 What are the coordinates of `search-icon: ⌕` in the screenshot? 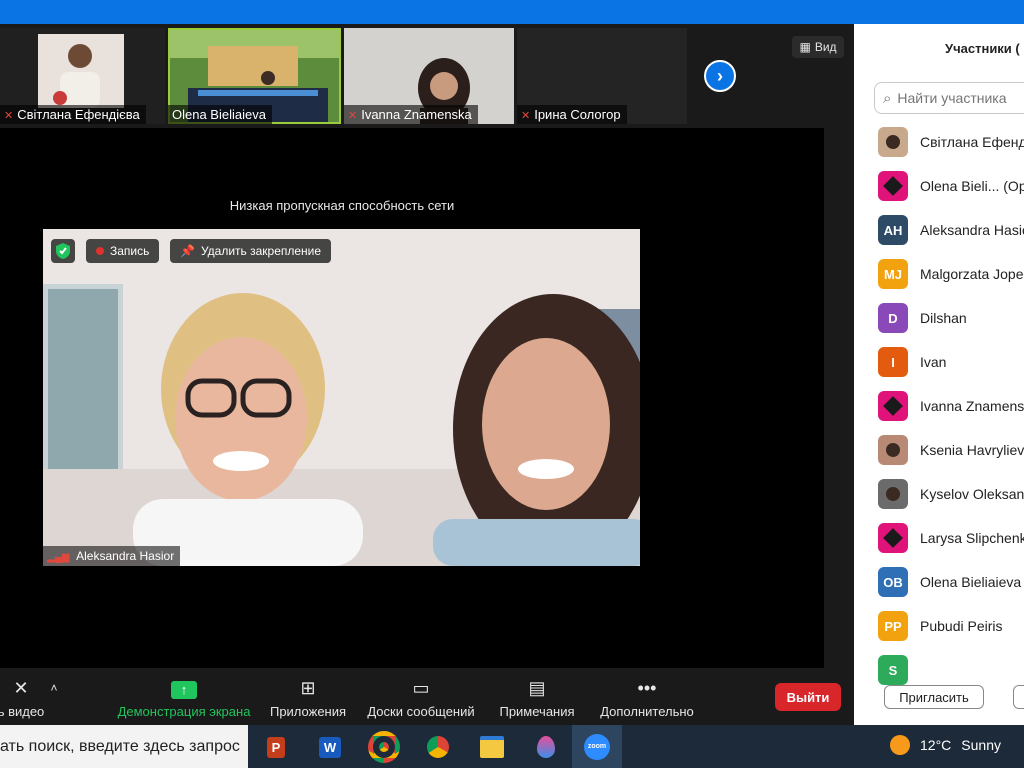 It's located at (887, 98).